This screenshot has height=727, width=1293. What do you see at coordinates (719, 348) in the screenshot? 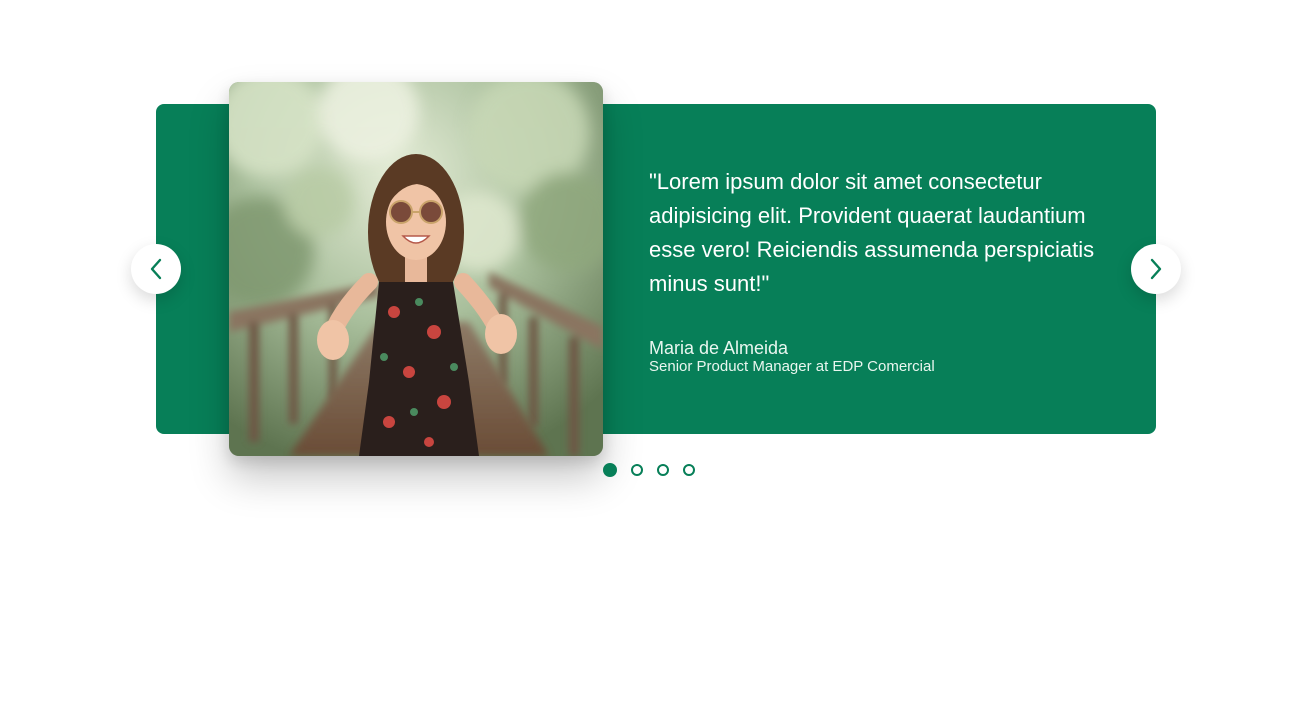
I see `author-name: Maria de Almeida` at bounding box center [719, 348].